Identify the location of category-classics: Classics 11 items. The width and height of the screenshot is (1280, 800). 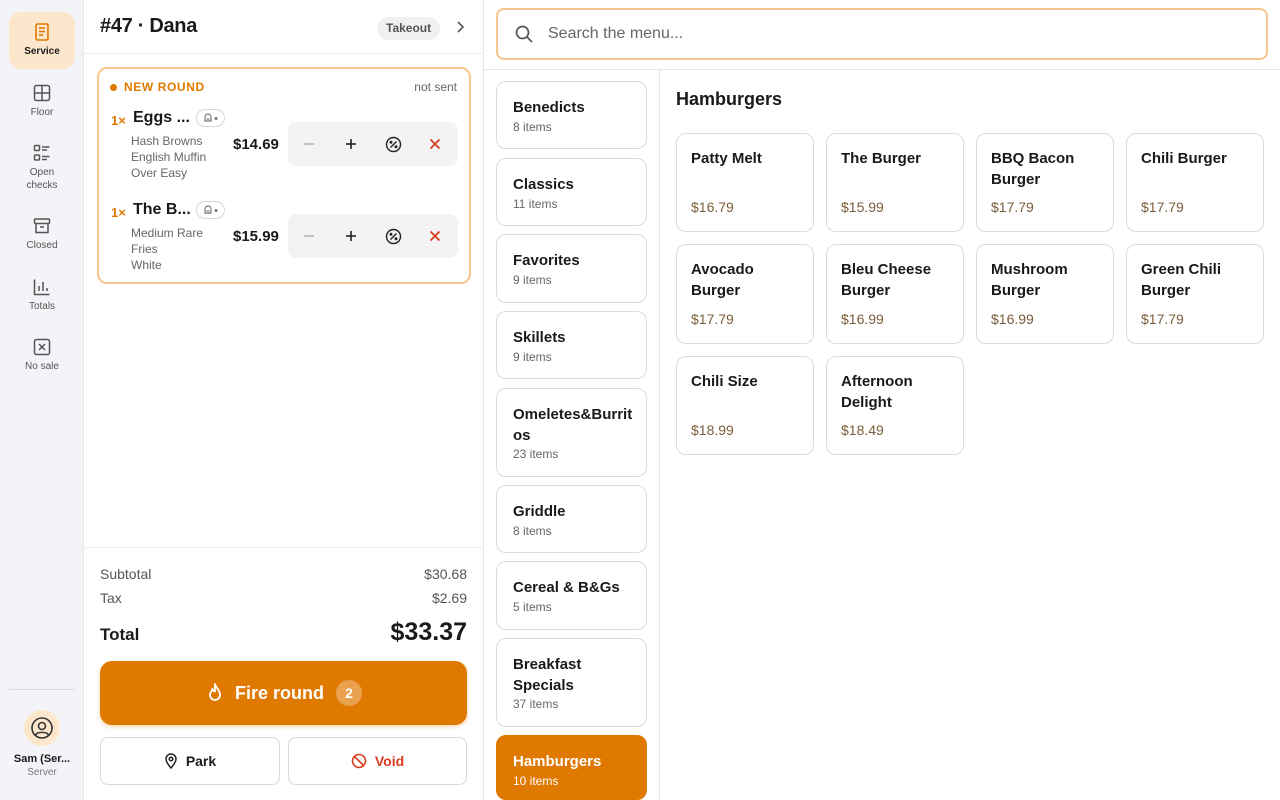
(571, 192).